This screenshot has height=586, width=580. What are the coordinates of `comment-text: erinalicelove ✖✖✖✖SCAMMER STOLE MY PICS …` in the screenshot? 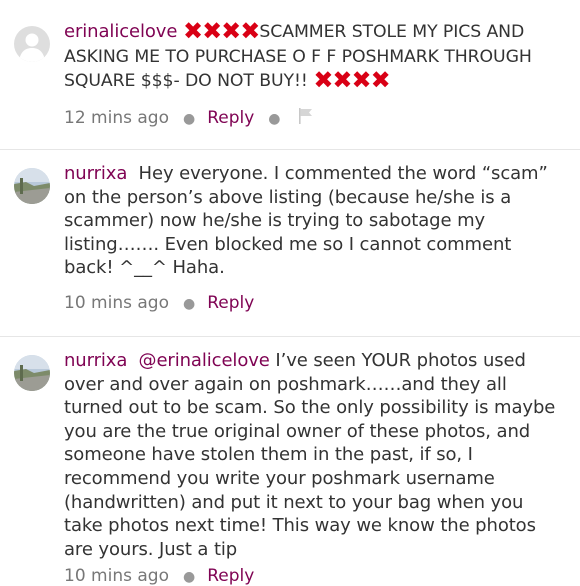 It's located at (315, 56).